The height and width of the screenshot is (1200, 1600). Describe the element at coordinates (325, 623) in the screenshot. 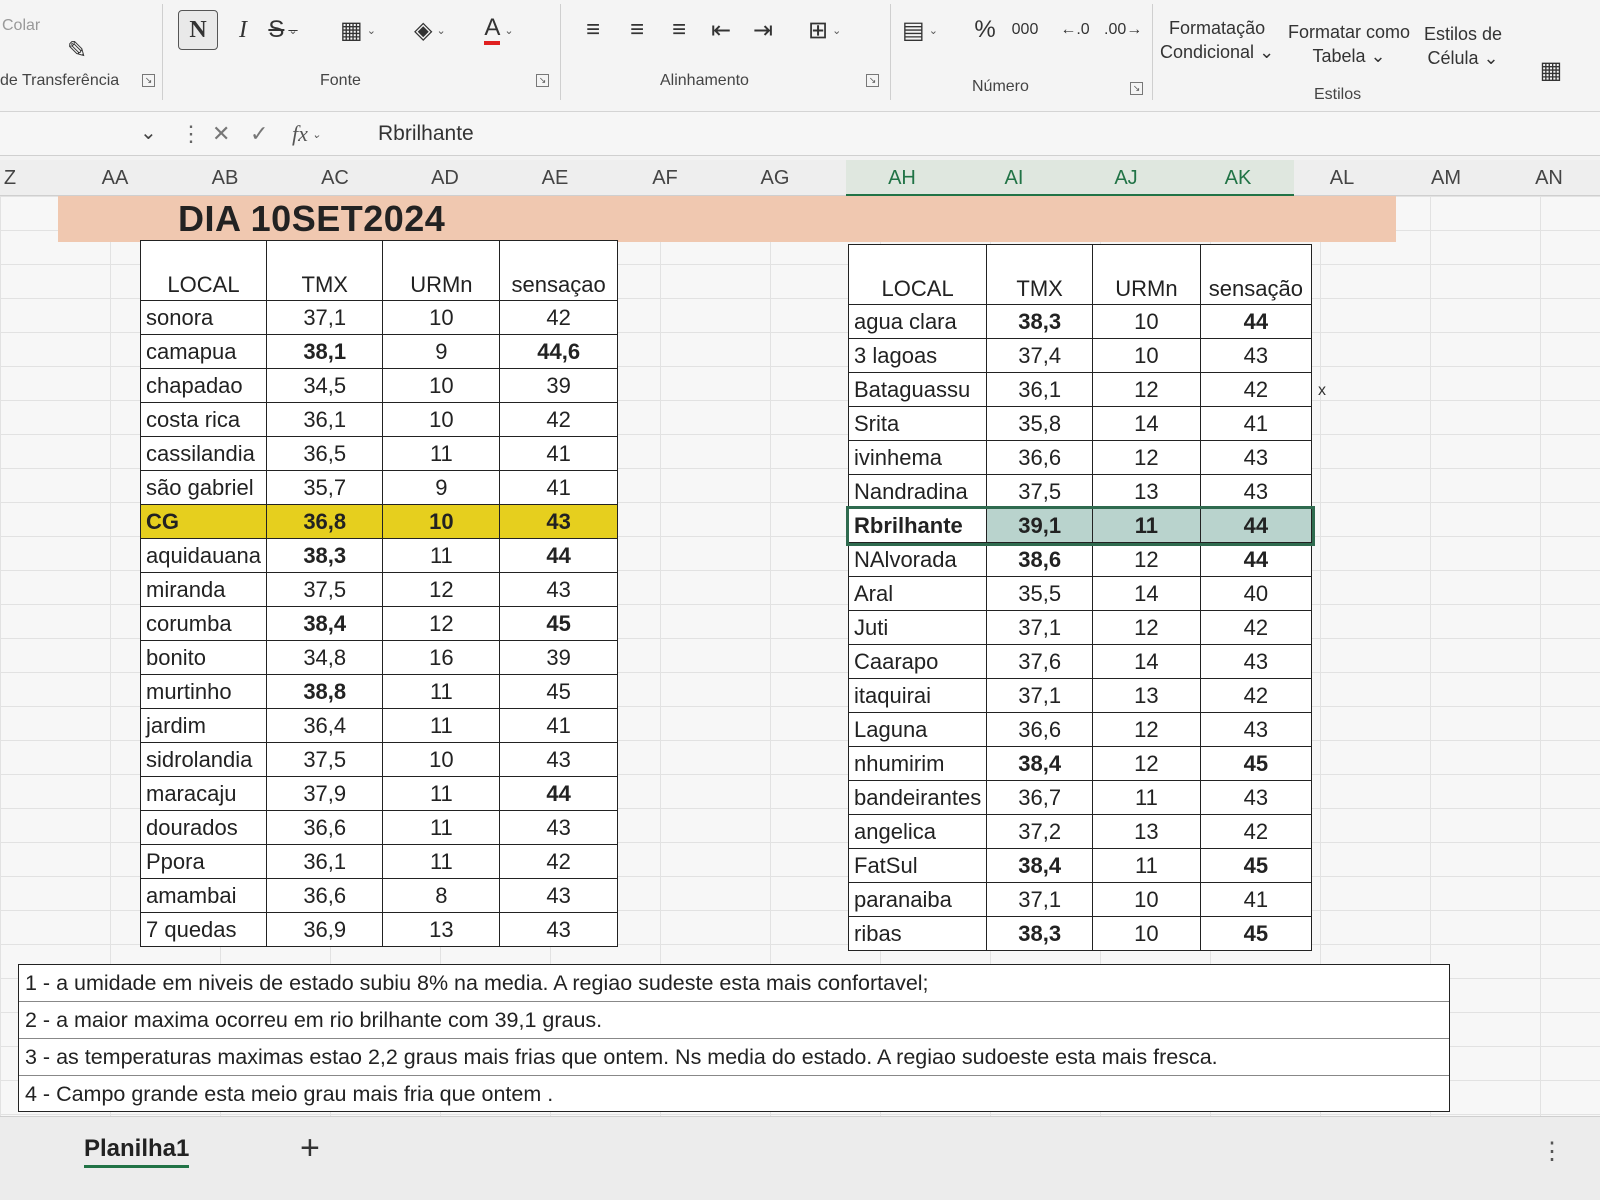

I see `tmx-cell: 38,4` at that location.